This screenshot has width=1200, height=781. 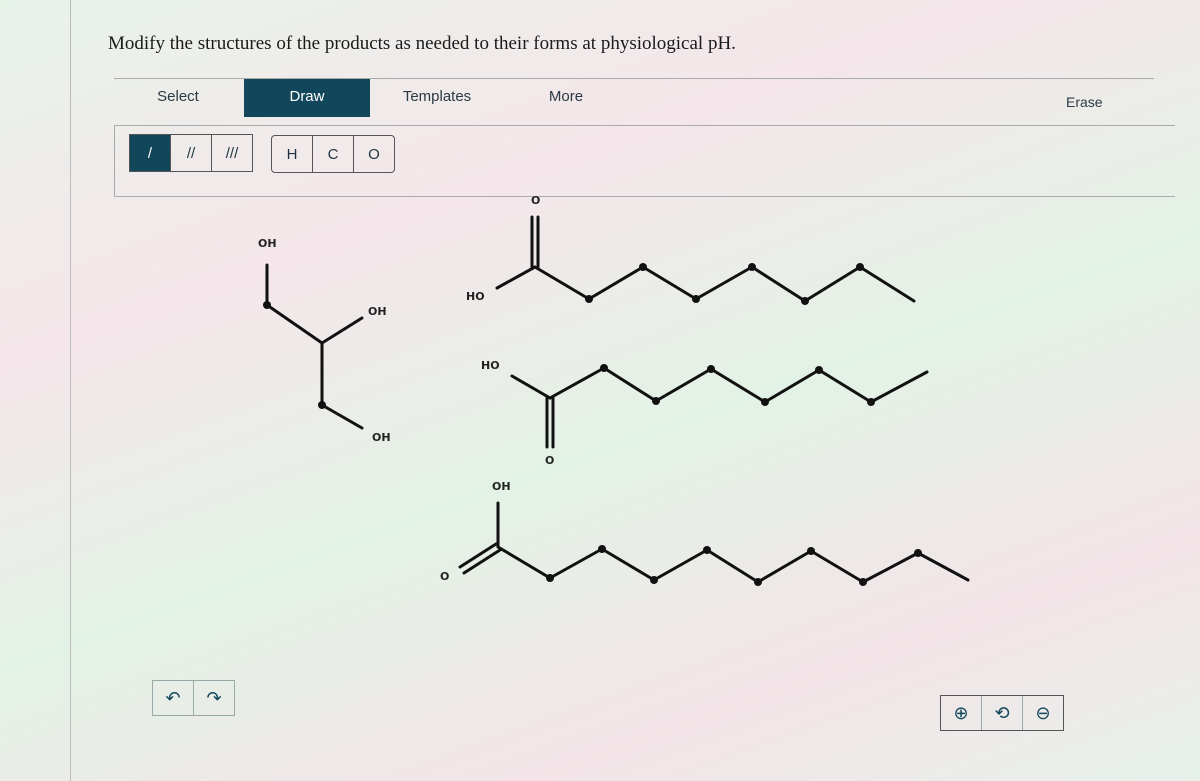 I want to click on acid1-o: O, so click(x=535, y=200).